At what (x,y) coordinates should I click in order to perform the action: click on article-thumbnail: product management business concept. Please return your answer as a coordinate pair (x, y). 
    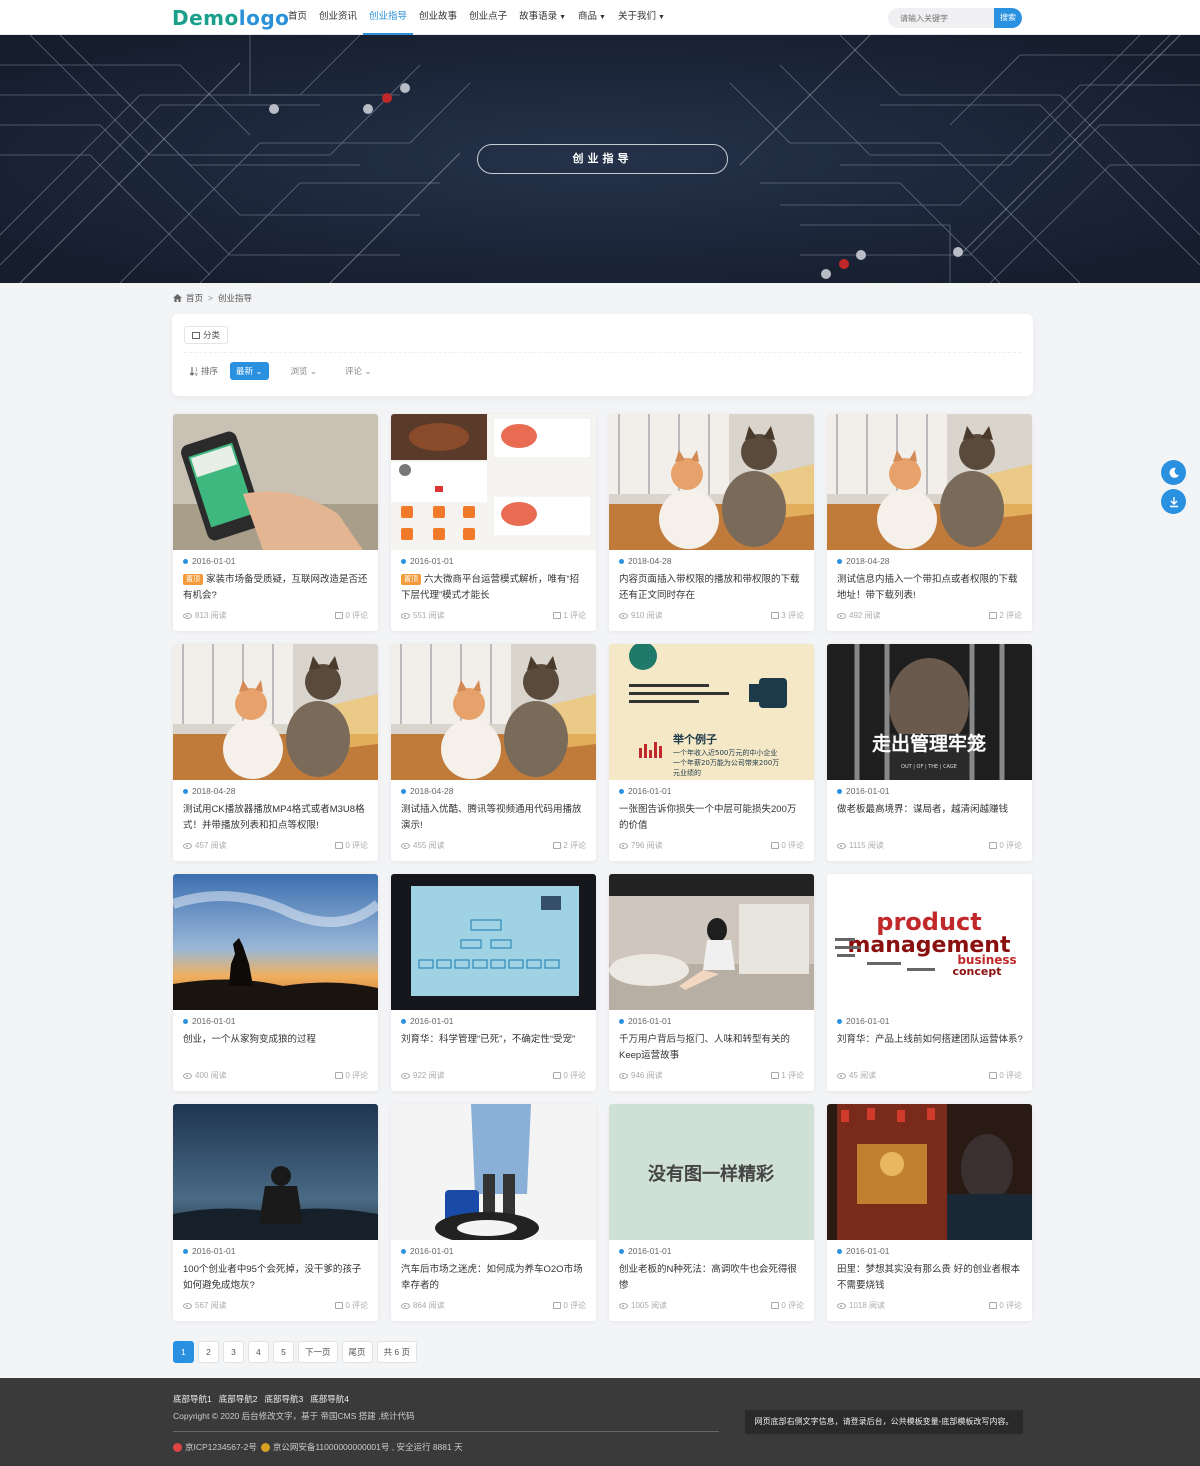
    Looking at the image, I should click on (929, 942).